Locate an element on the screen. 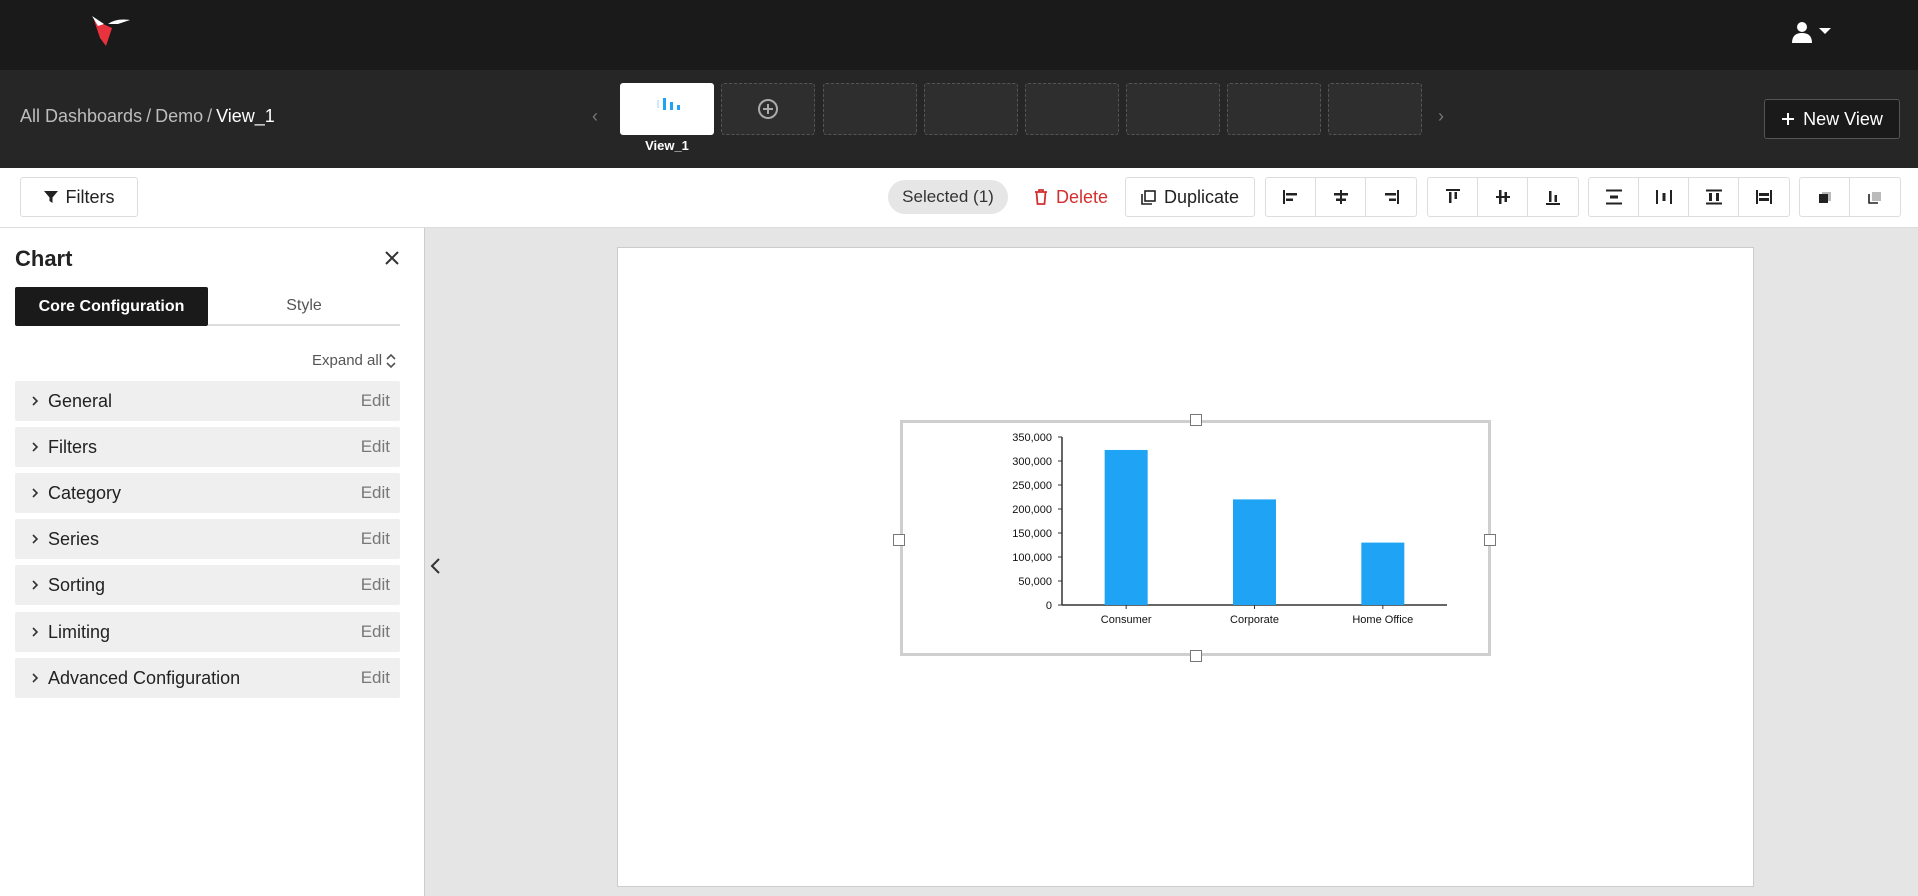  copy-icon is located at coordinates (1148, 197).